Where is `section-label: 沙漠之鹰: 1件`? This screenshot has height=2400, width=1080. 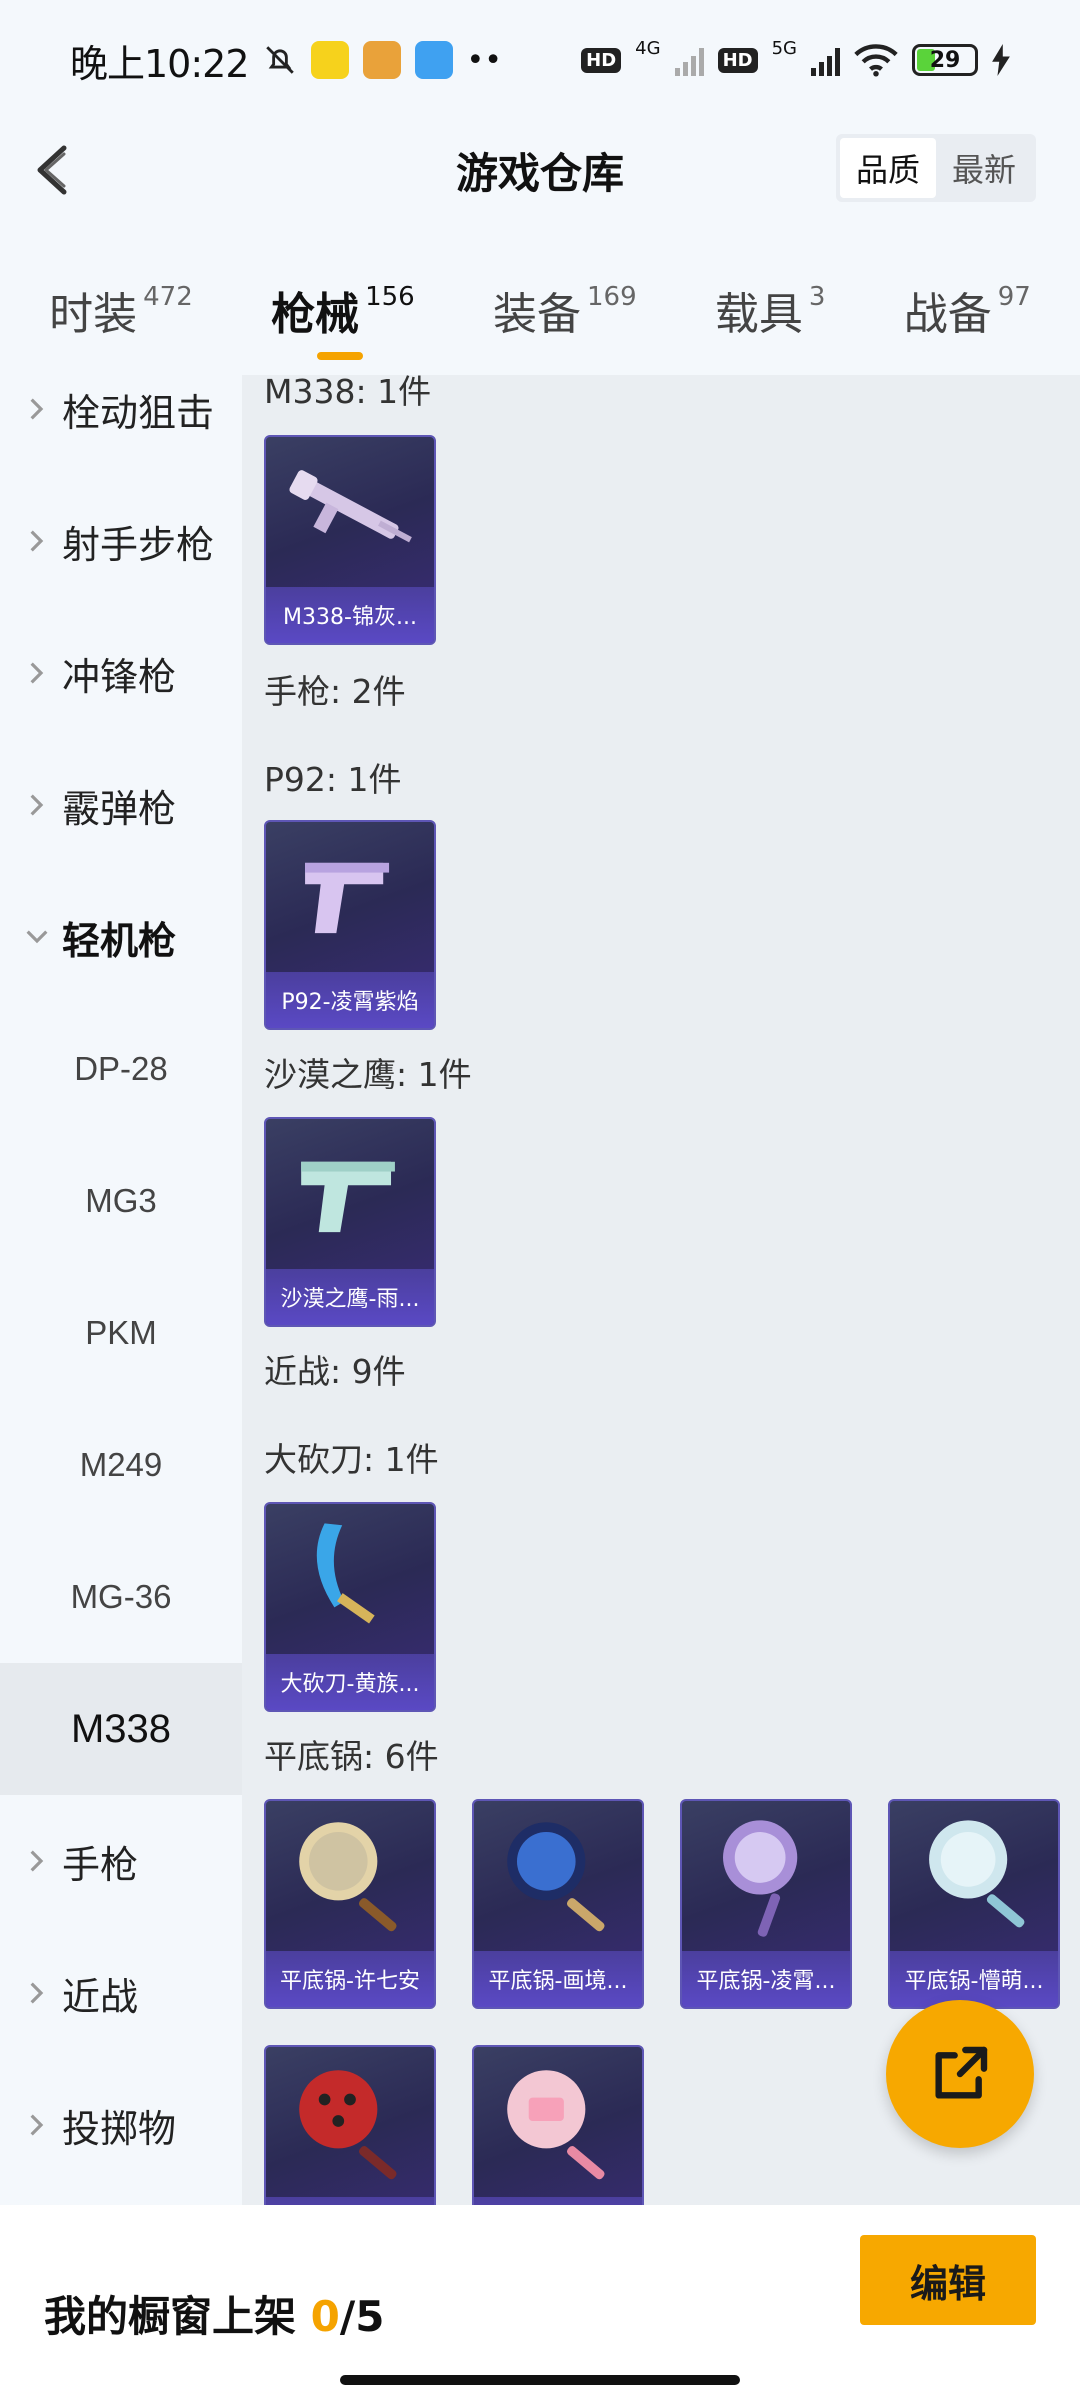
section-label: 沙漠之鹰: 1件 is located at coordinates (368, 1074).